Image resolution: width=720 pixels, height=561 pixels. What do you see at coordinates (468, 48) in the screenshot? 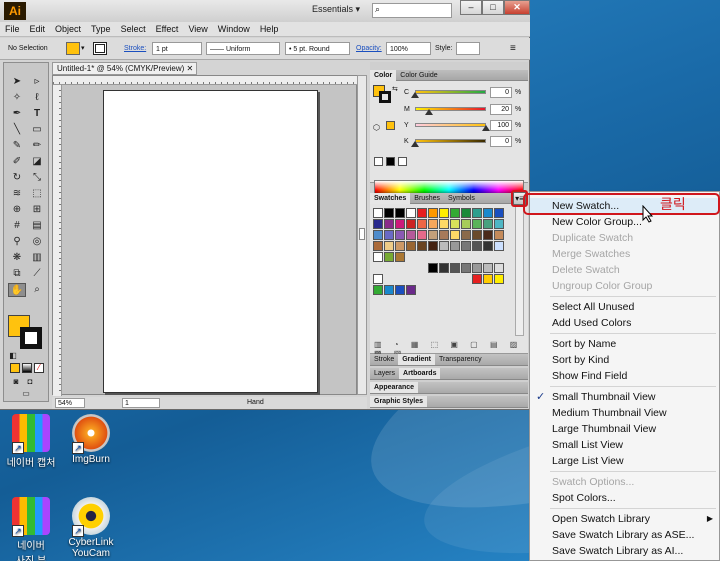
I see `style-select` at bounding box center [468, 48].